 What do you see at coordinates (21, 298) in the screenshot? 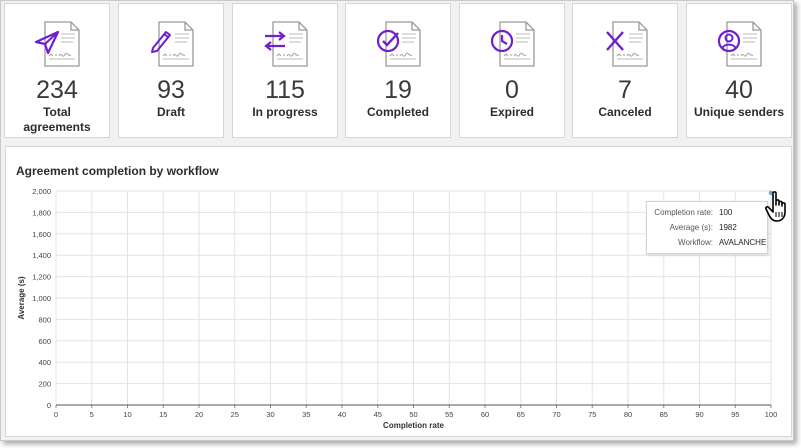
I see `y-axis-label: Average (s)` at bounding box center [21, 298].